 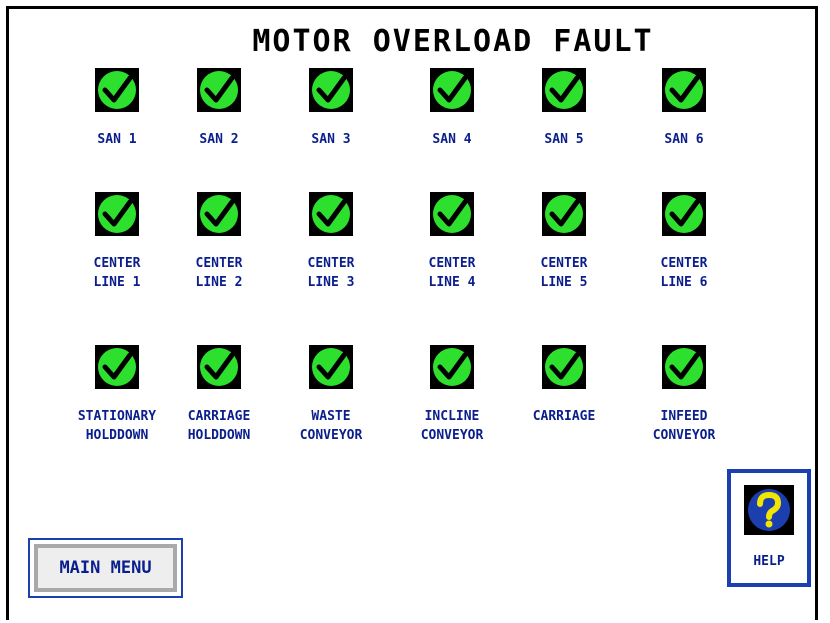 What do you see at coordinates (684, 426) in the screenshot?
I see `status-label: INFEED CONVEYOR` at bounding box center [684, 426].